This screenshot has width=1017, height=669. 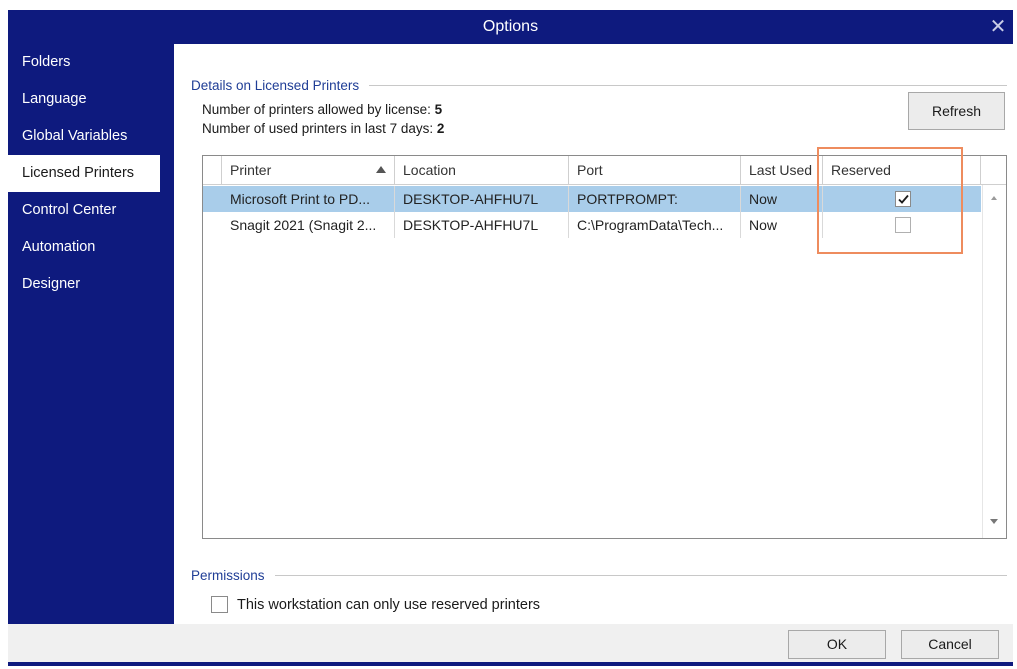 I want to click on title-bar: Options ✕, so click(x=510, y=27).